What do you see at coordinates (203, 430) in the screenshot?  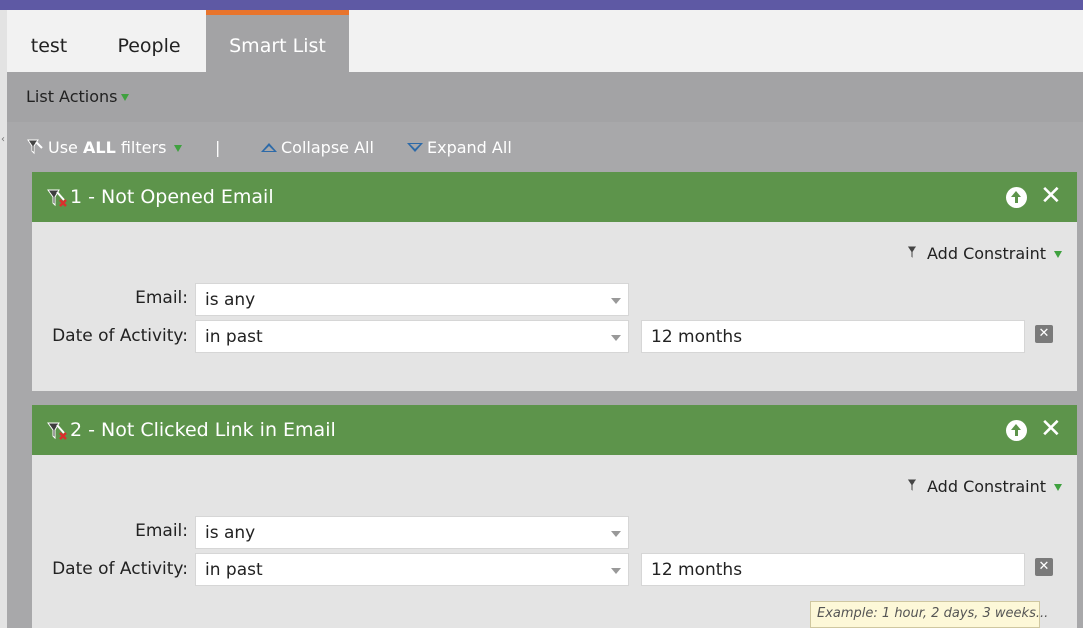 I see `filter-title: 2 - Not Clicked Link in Email` at bounding box center [203, 430].